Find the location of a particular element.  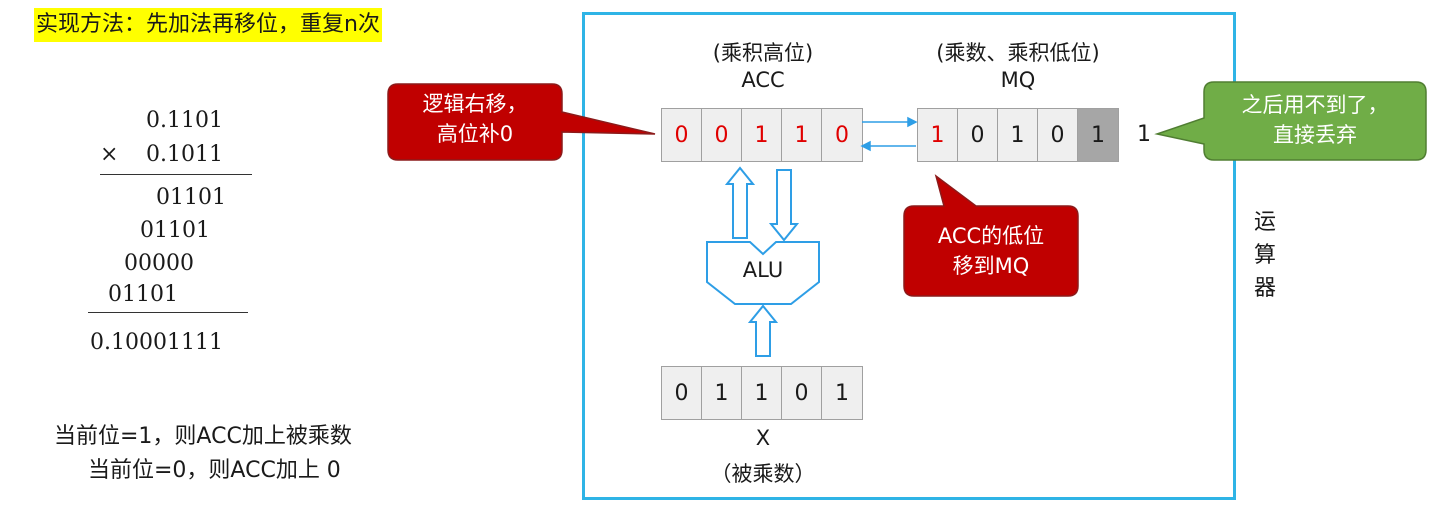

callout-line: 移到MQ is located at coordinates (991, 266).